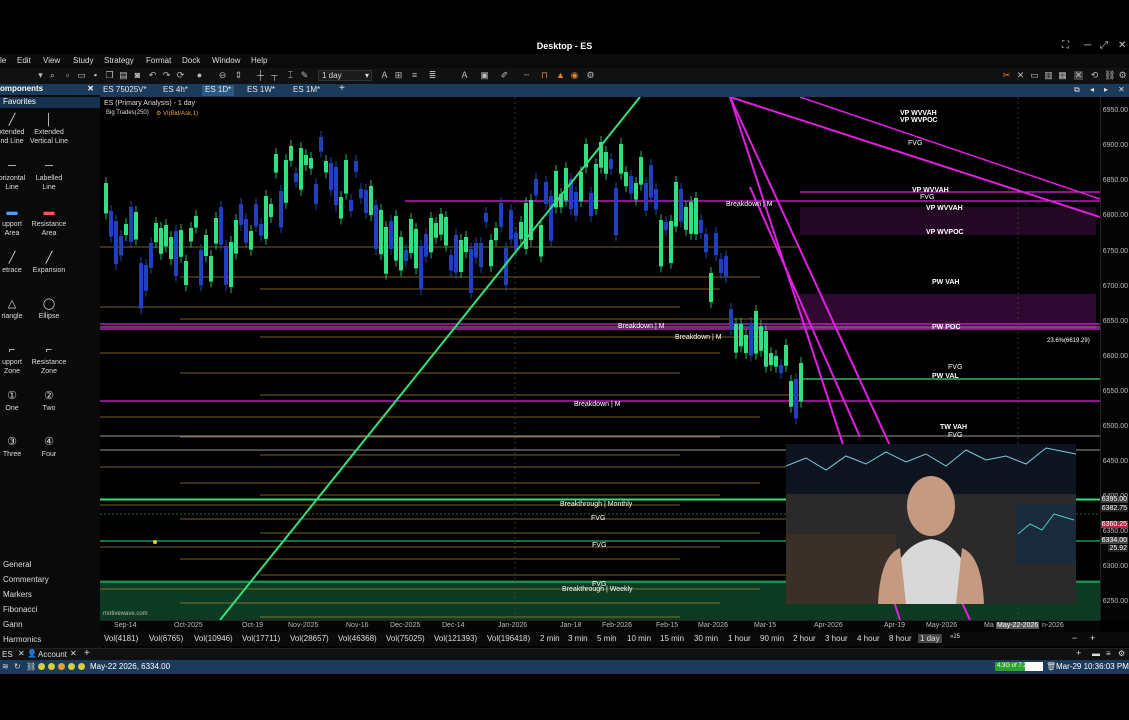  What do you see at coordinates (578, 638) in the screenshot?
I see `timeframe-button: 3 min` at bounding box center [578, 638].